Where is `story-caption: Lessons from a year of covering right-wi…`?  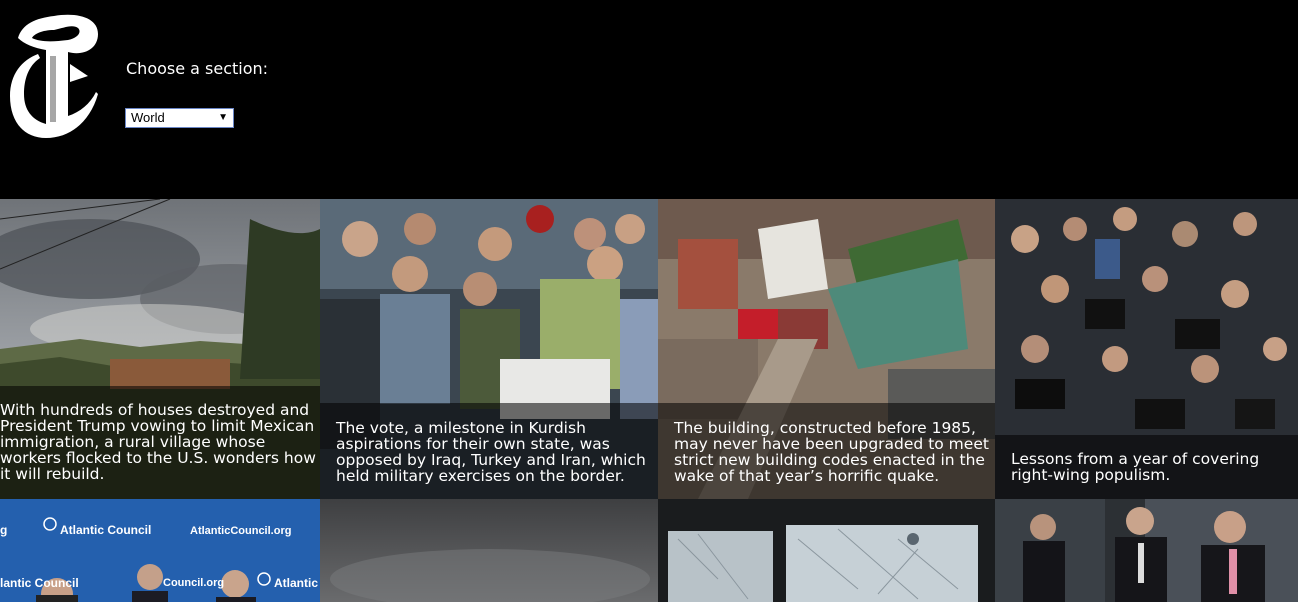
story-caption: Lessons from a year of covering right-wi… is located at coordinates (1146, 467).